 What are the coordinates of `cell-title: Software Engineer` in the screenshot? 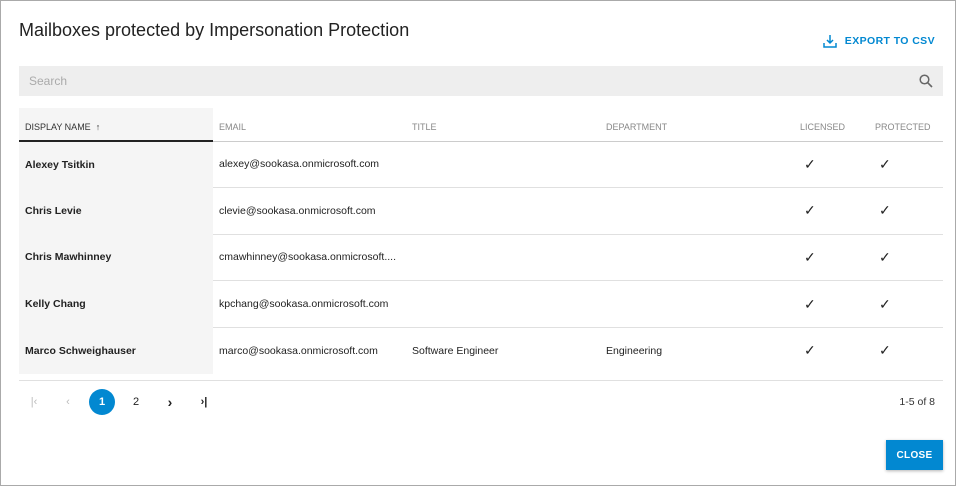 It's located at (455, 350).